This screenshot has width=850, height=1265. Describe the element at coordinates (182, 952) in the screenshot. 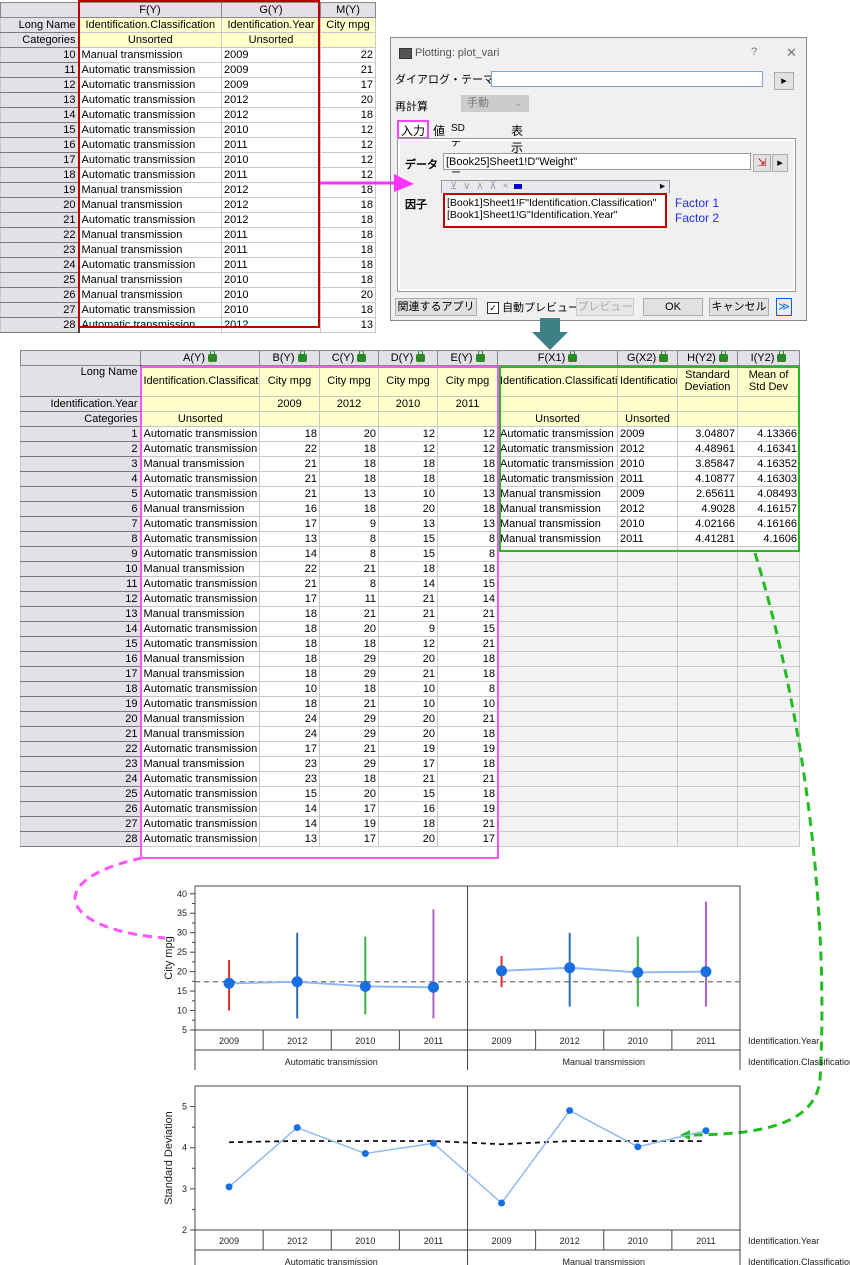

I see `y-tick-label: 25` at that location.